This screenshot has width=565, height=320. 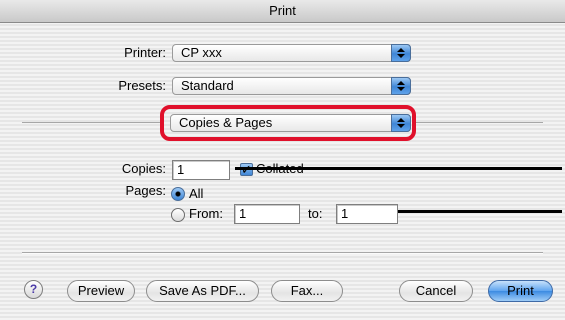 What do you see at coordinates (145, 190) in the screenshot?
I see `pages-label: Pages:` at bounding box center [145, 190].